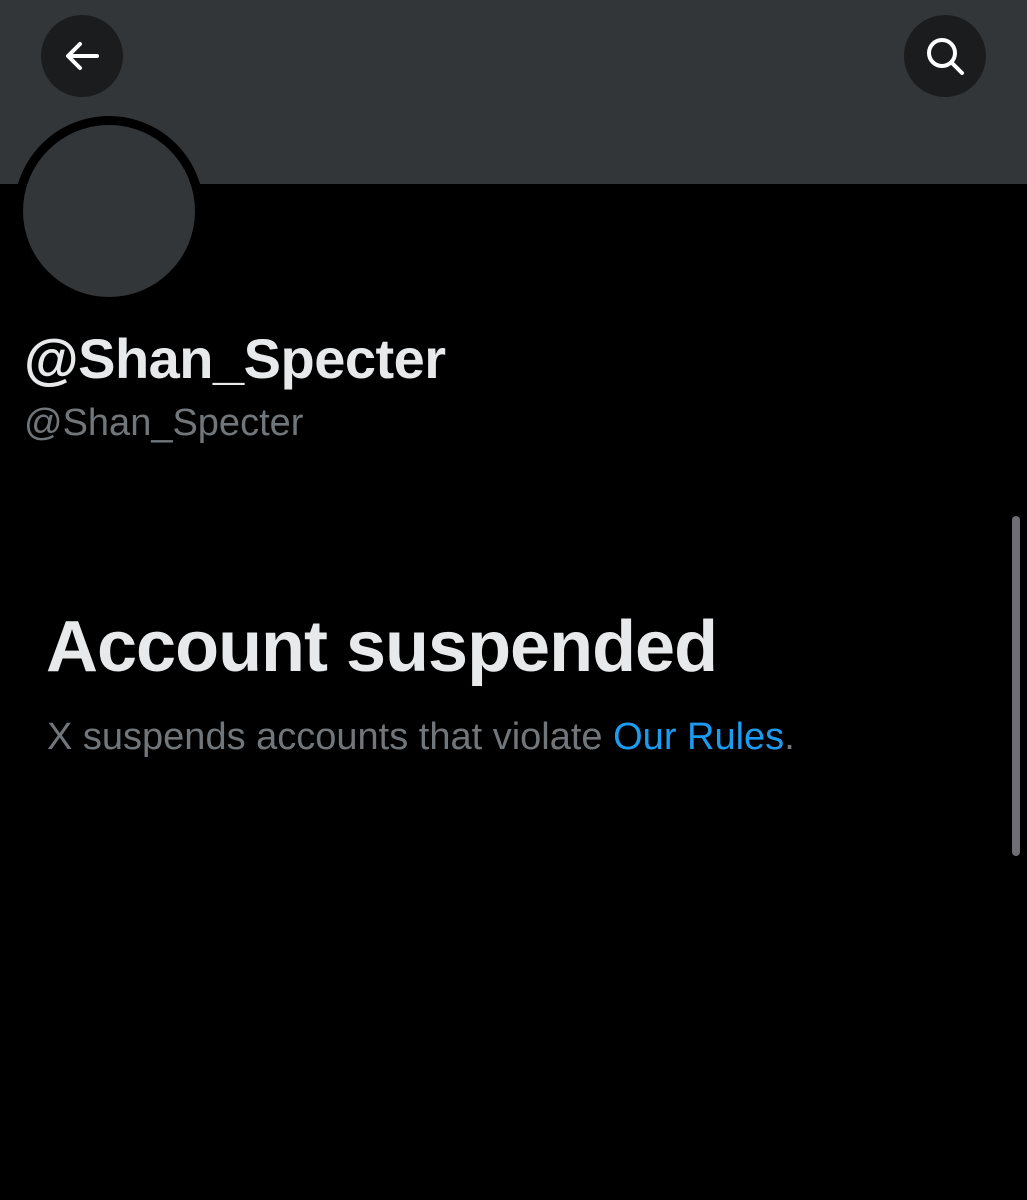  I want to click on suspended-description-text: X suspends accounts that violate, so click(330, 737).